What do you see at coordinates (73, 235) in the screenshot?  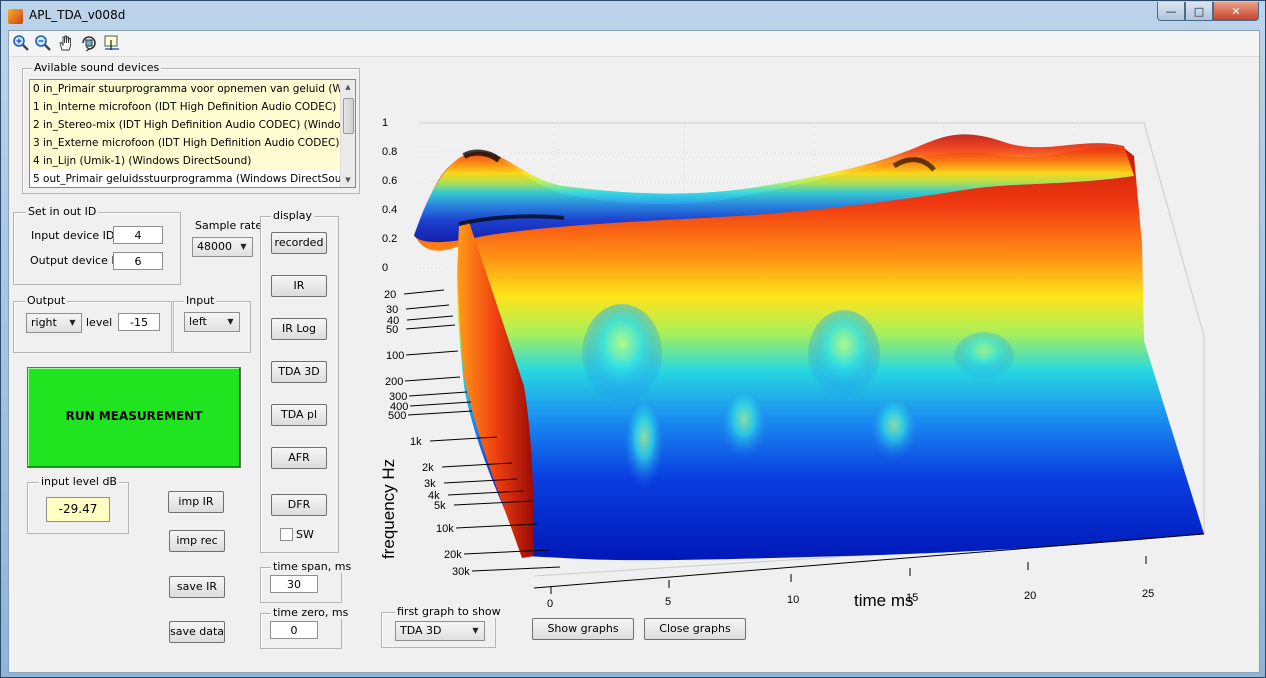 I see `input-device-id-label: Input device ID` at bounding box center [73, 235].